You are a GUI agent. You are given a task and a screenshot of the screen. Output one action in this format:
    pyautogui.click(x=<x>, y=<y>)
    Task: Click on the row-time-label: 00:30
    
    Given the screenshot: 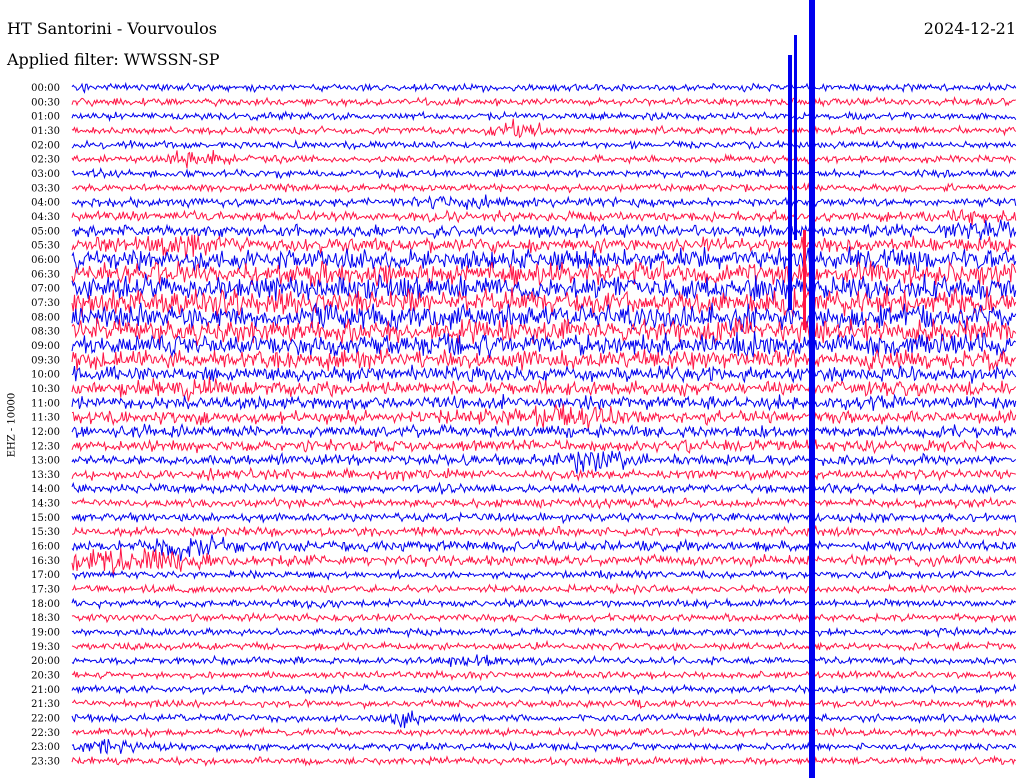 What is the action you would take?
    pyautogui.click(x=45, y=102)
    